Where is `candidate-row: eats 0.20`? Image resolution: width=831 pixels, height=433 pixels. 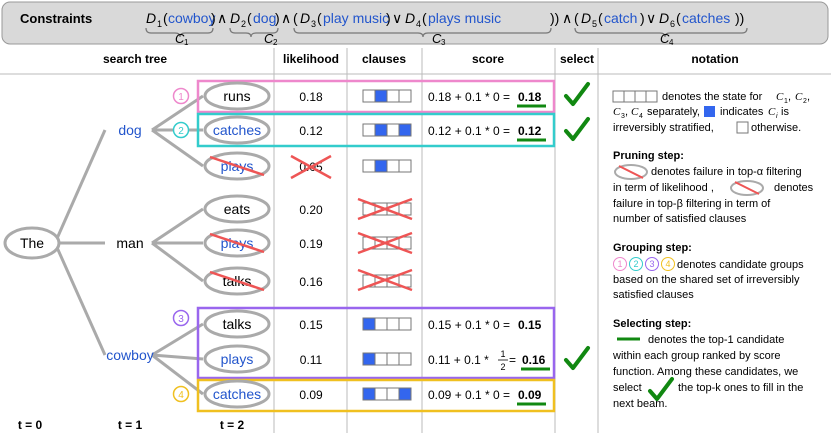 candidate-row: eats 0.20 is located at coordinates (307, 209).